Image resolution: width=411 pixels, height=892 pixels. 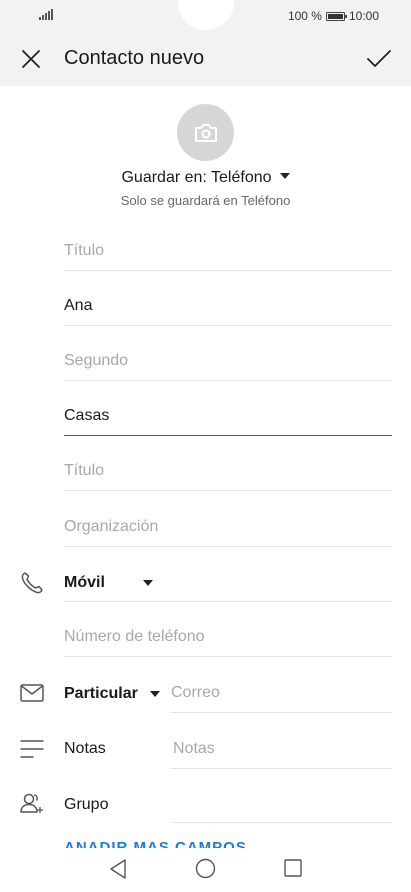 What do you see at coordinates (84, 250) in the screenshot?
I see `prefix-placeholder: Título` at bounding box center [84, 250].